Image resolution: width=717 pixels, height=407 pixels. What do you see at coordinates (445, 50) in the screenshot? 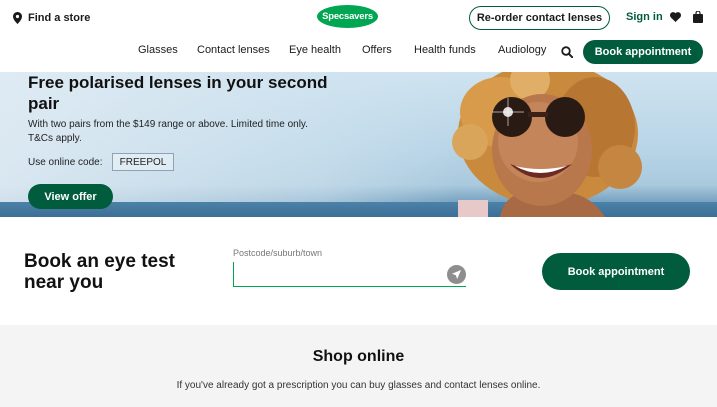
I see `nav-item-health-funds: Health funds` at bounding box center [445, 50].